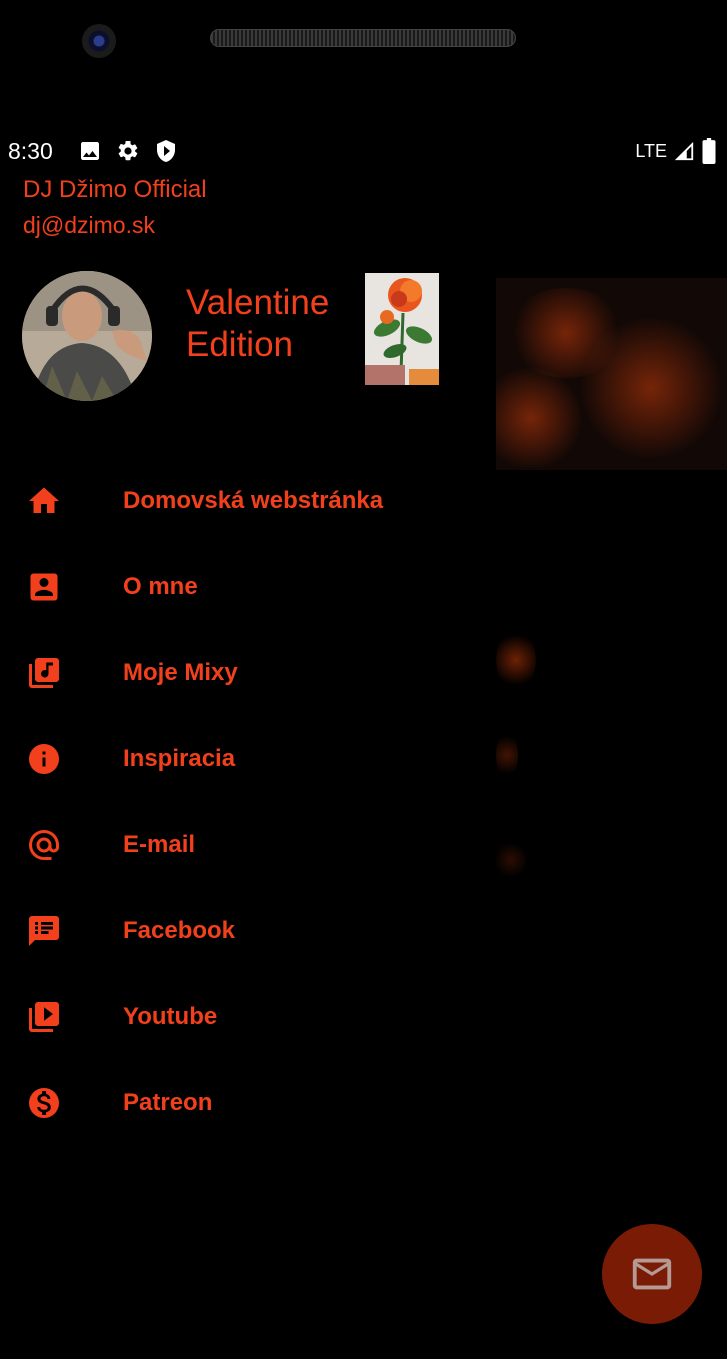 The image size is (727, 1359). I want to click on menu-item-youtube: Youtube, so click(363, 1017).